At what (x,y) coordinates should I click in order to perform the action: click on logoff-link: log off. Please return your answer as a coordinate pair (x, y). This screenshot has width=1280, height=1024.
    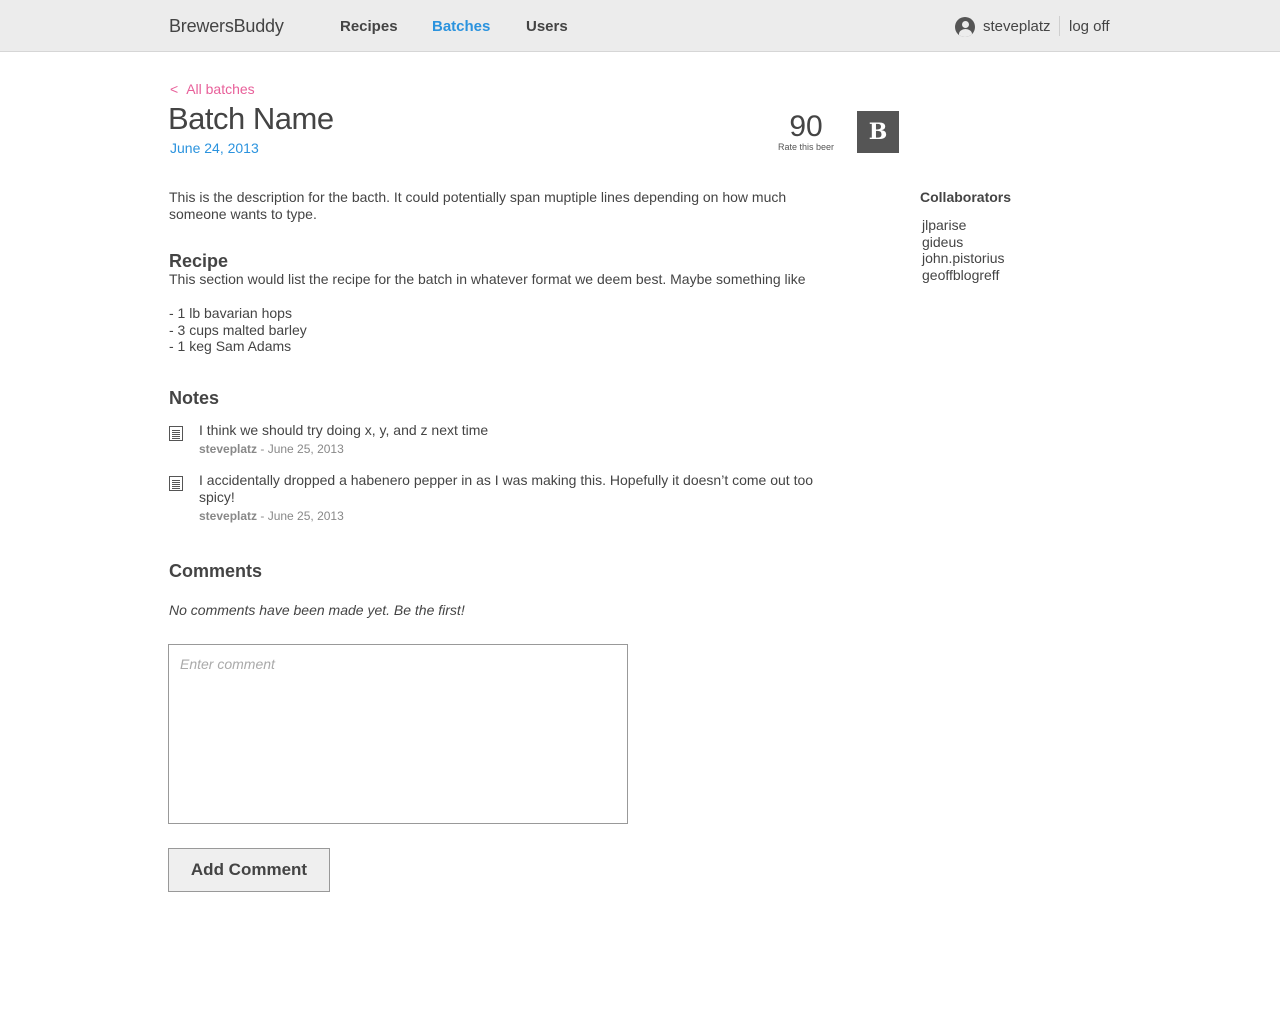
    Looking at the image, I should click on (1089, 26).